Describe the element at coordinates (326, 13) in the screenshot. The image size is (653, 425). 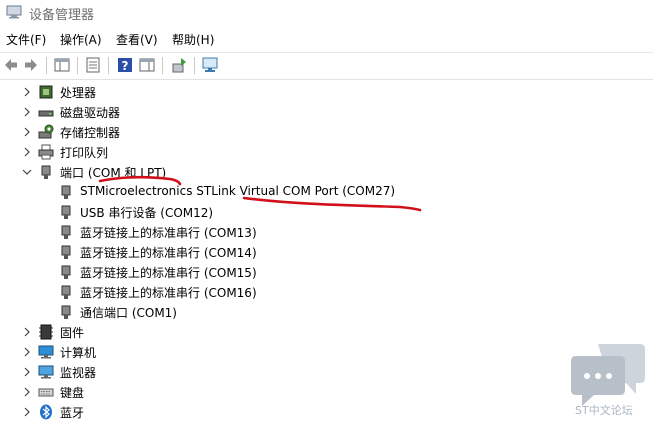
I see `title-bar: 设备管理器` at that location.